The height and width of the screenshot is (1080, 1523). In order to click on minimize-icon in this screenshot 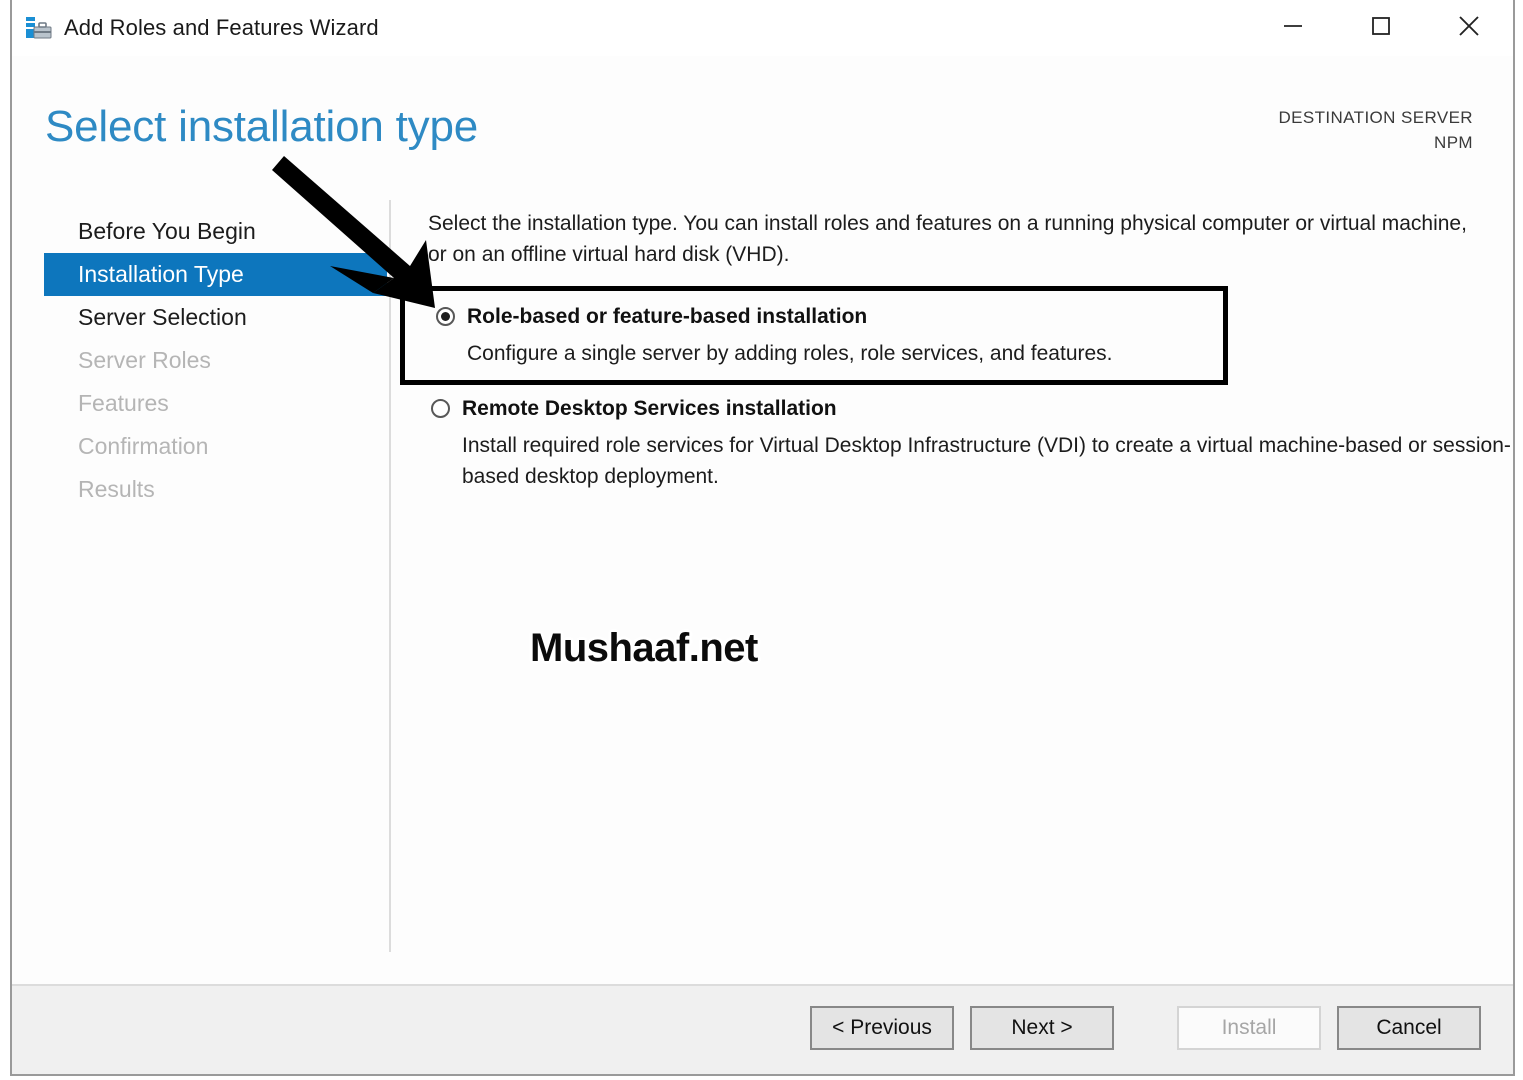, I will do `click(1293, 26)`.